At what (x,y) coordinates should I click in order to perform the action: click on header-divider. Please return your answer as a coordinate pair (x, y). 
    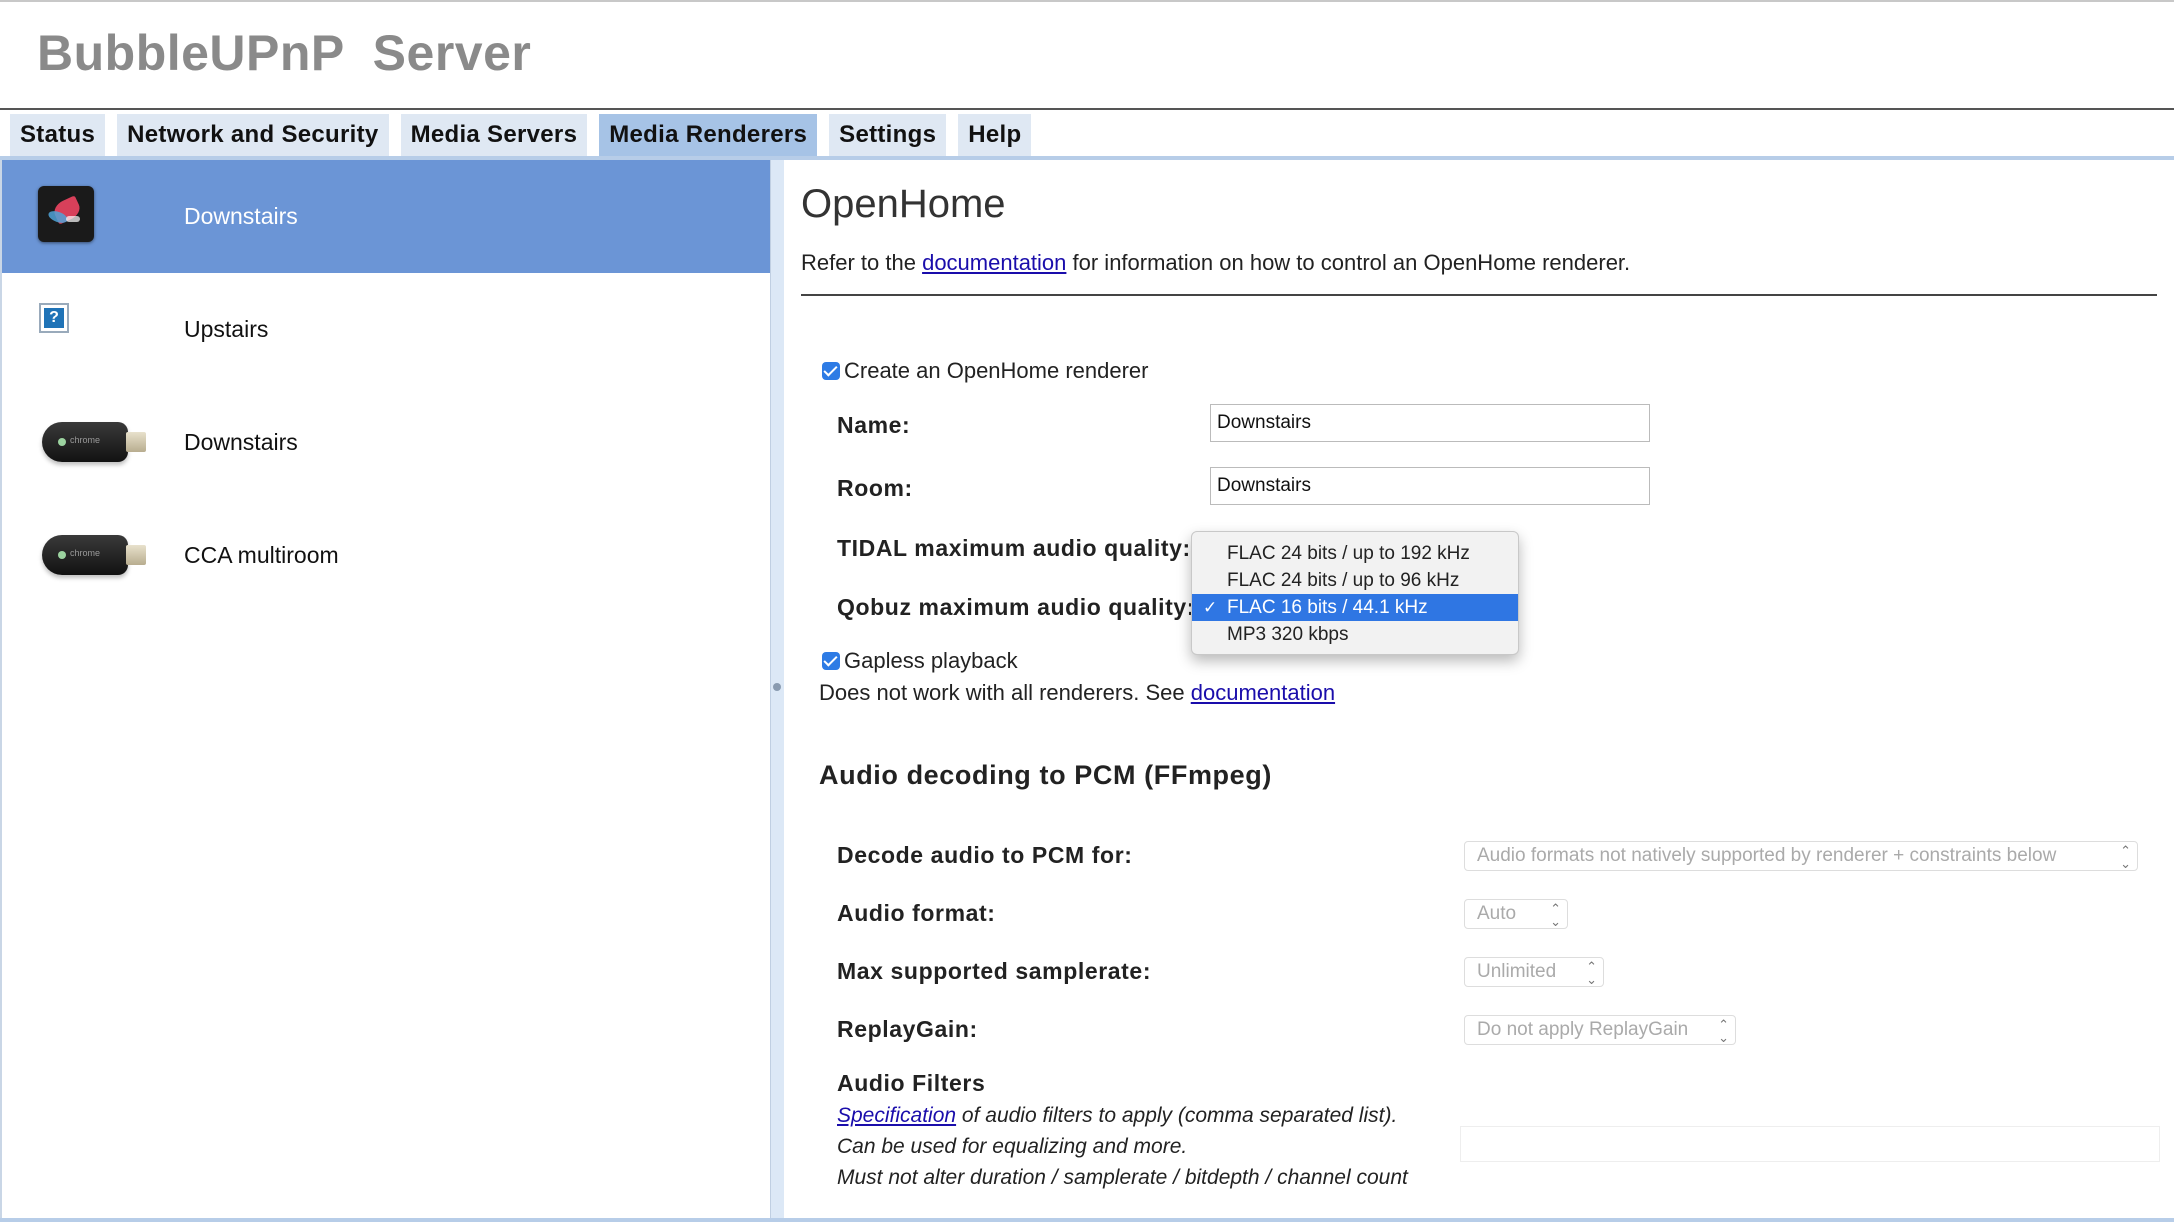
    Looking at the image, I should click on (1087, 109).